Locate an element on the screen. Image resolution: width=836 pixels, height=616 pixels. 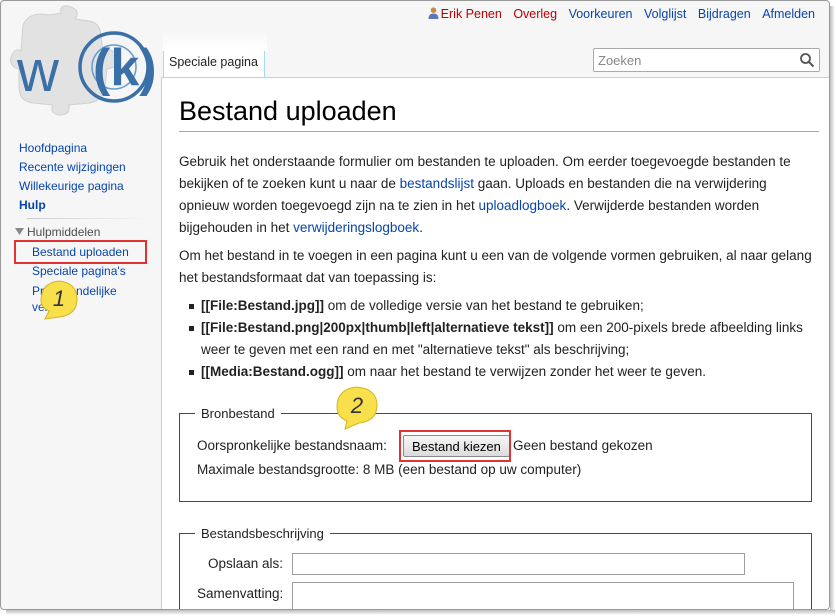
user-icon is located at coordinates (433, 13).